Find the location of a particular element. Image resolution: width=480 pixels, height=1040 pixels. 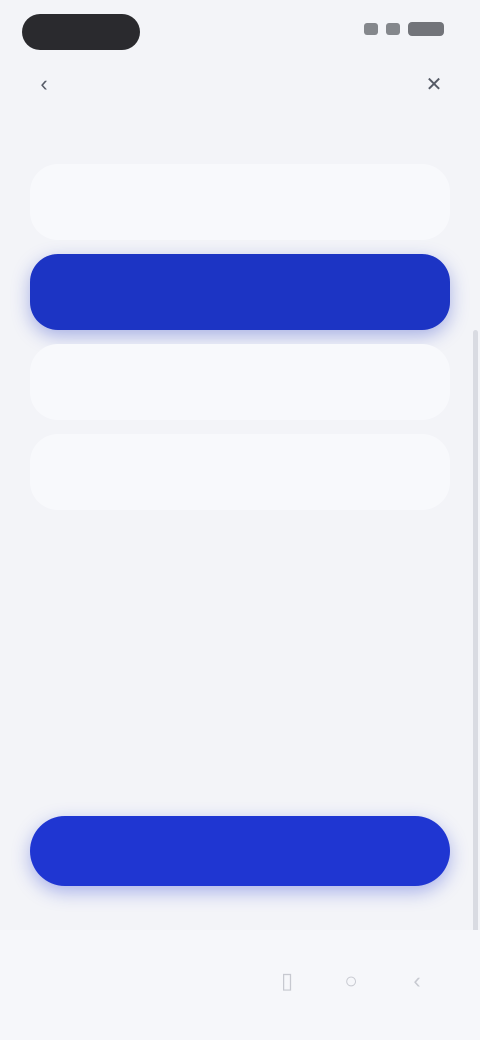

camera-cutout is located at coordinates (81, 32).